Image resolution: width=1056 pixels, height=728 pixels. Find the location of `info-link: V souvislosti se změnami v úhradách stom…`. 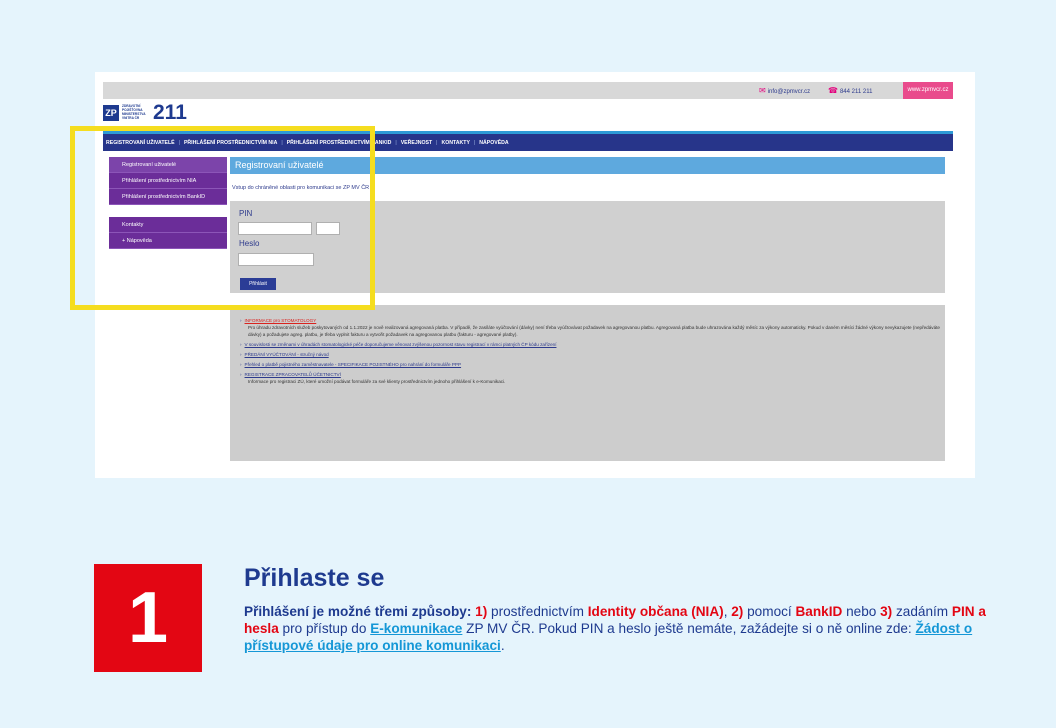

info-link: V souvislosti se změnami v úhradách stom… is located at coordinates (401, 344).